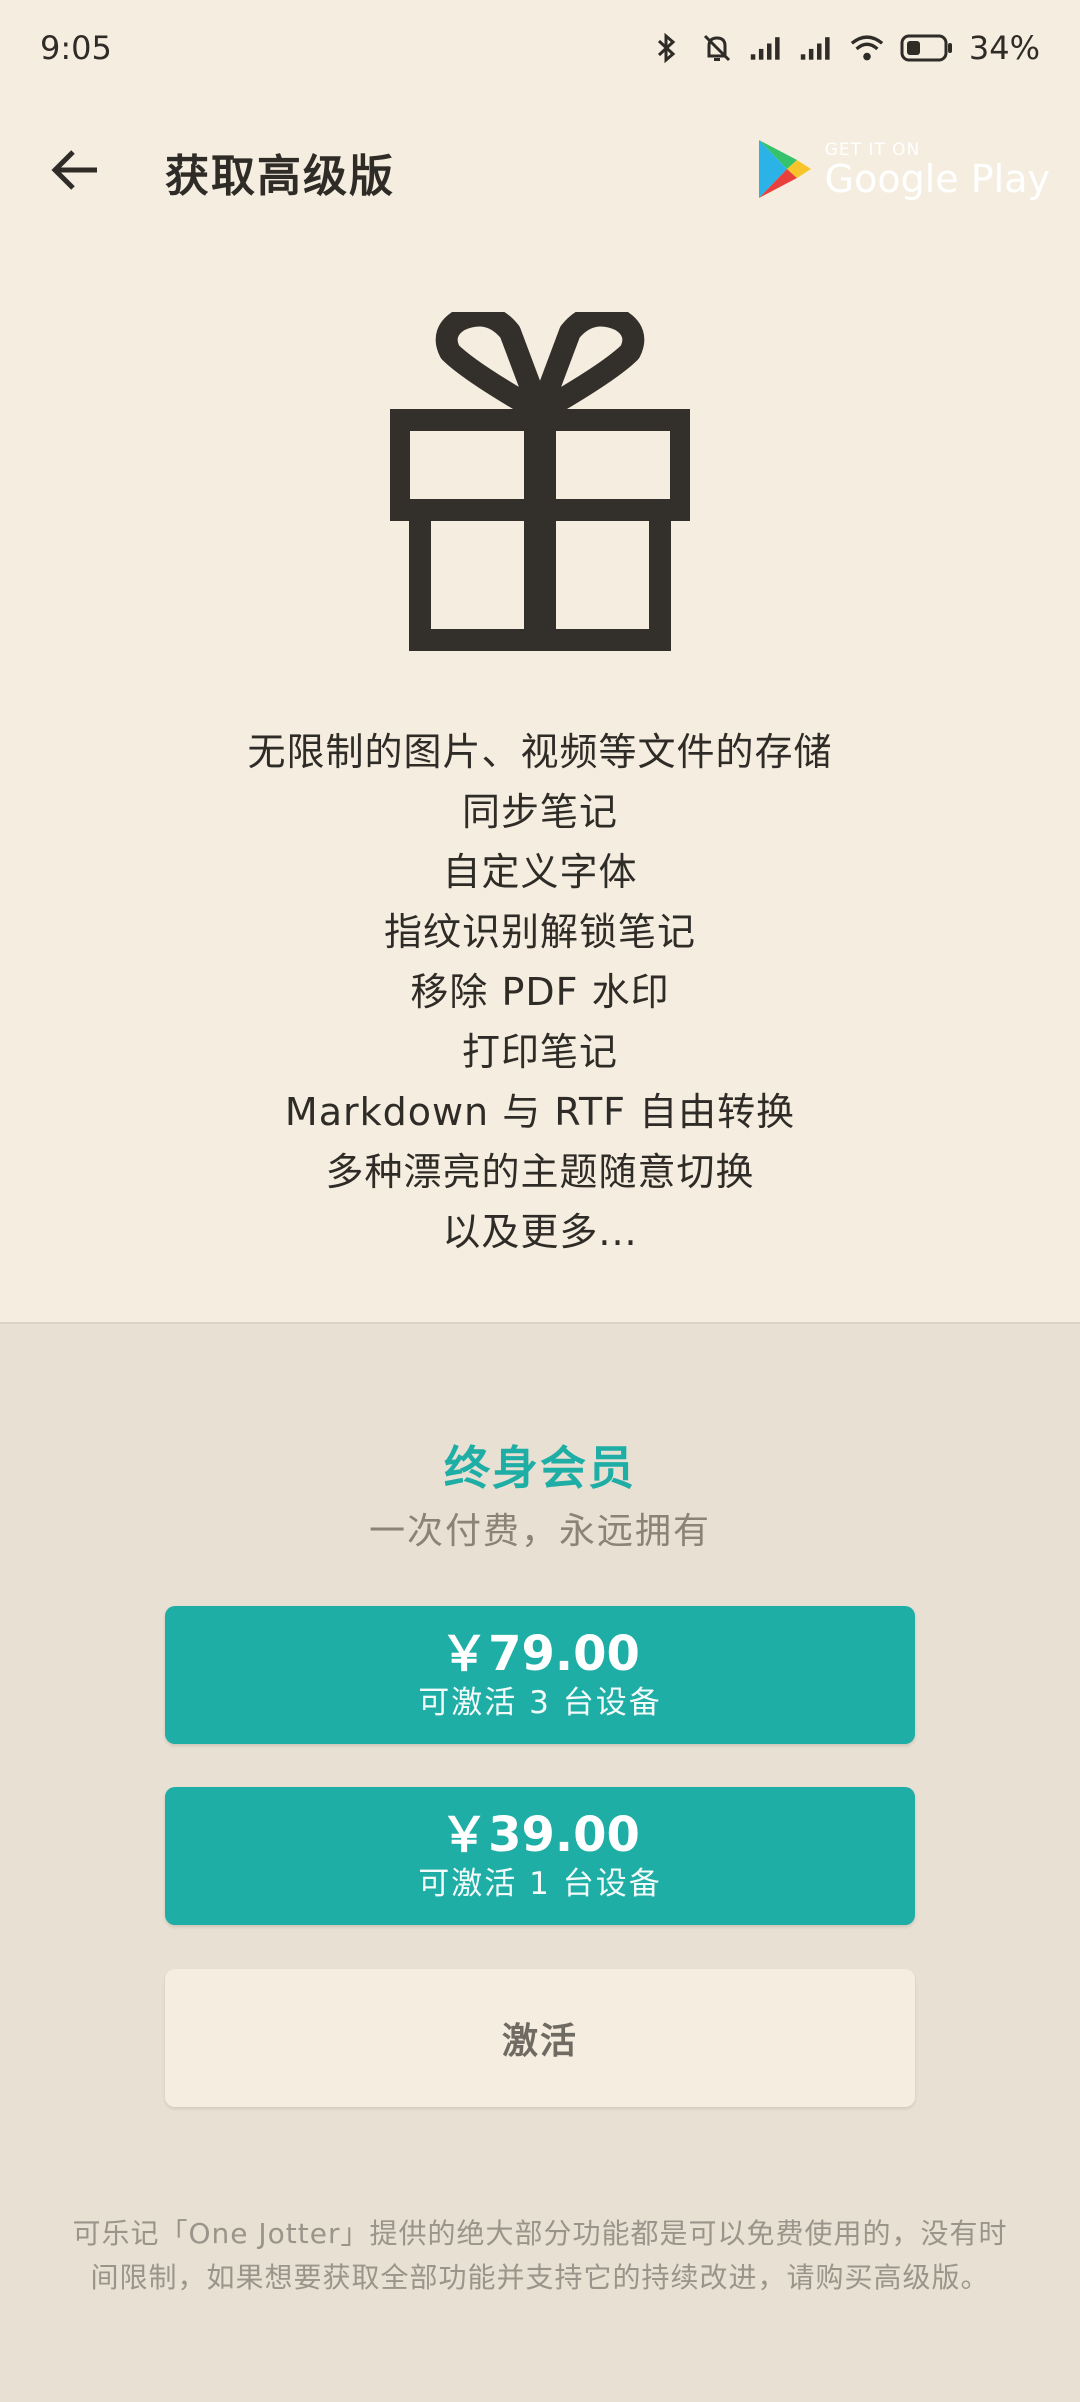 The image size is (1080, 2402). I want to click on battery-icon, so click(927, 48).